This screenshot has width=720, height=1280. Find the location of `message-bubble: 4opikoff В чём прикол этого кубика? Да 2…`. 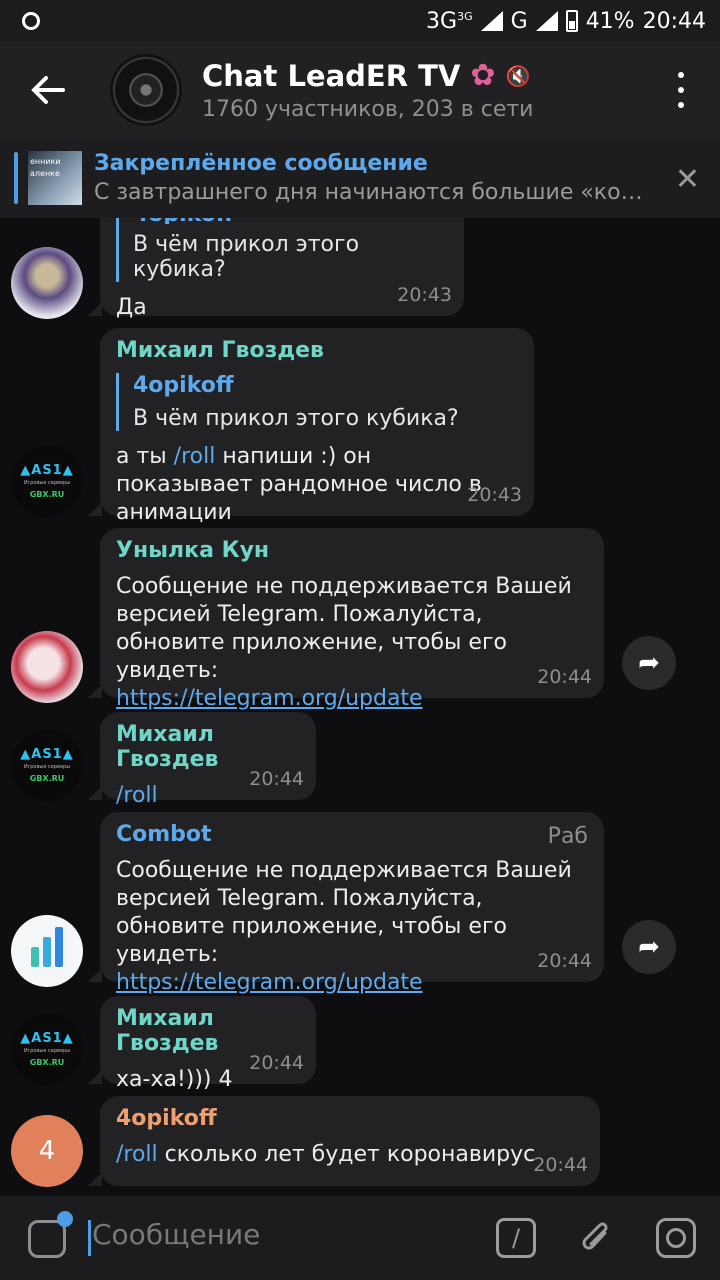

message-bubble: 4opikoff В чём прикол этого кубика? Да 2… is located at coordinates (276, 269).